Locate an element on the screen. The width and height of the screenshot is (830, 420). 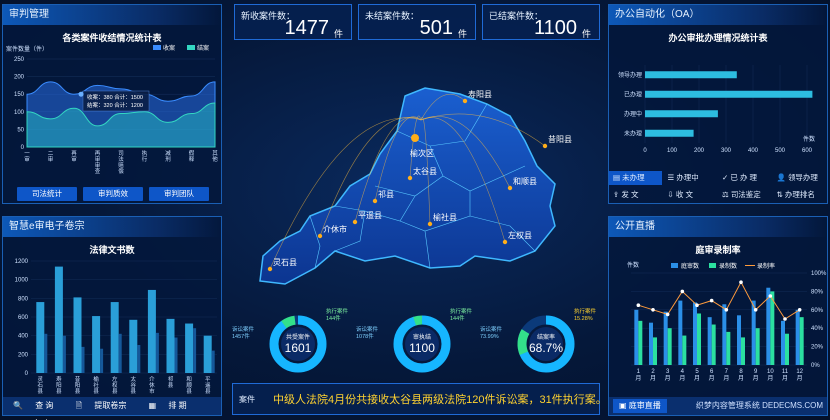
stat-closed-value: 1100 is located at coordinates (555, 28).